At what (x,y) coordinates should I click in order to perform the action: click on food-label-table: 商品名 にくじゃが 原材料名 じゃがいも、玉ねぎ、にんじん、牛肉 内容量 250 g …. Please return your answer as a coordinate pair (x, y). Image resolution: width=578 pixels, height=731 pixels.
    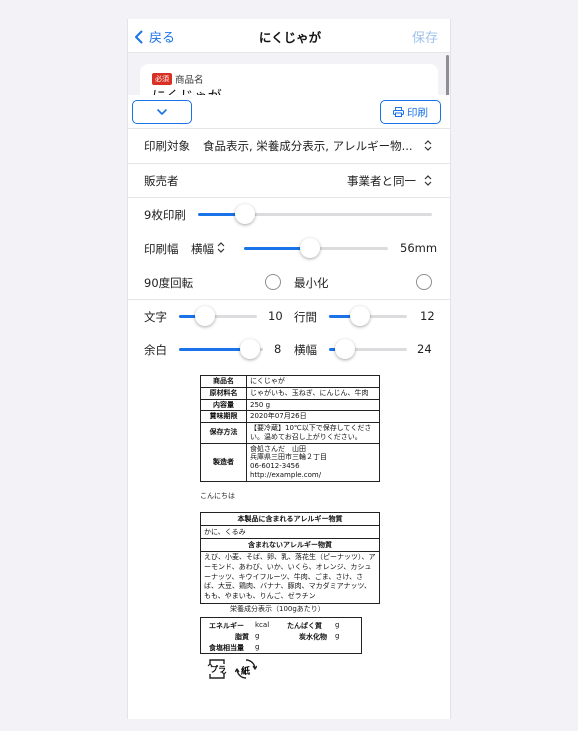
    Looking at the image, I should click on (290, 428).